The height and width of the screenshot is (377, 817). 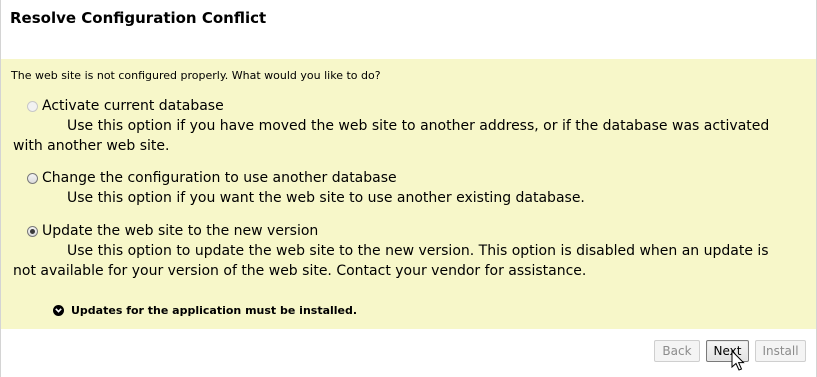 I want to click on option-label: Update the web site to the new version, so click(x=180, y=231).